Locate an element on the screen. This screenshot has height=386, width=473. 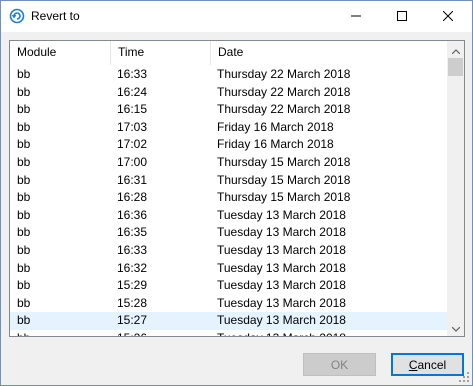
list-row: bb 15:28 Tuesday 13 March 2018 is located at coordinates (228, 304).